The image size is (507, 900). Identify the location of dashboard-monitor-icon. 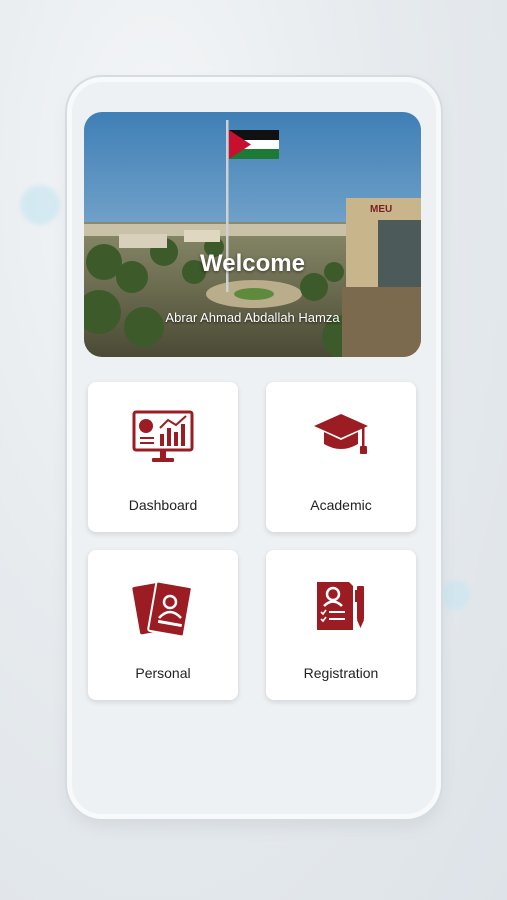
(163, 436).